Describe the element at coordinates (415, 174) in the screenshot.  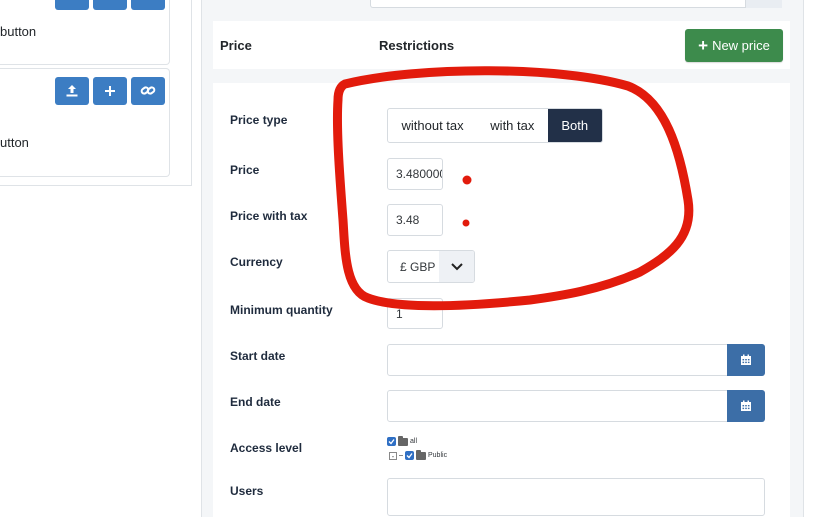
I see `price-input: 3.480000` at that location.